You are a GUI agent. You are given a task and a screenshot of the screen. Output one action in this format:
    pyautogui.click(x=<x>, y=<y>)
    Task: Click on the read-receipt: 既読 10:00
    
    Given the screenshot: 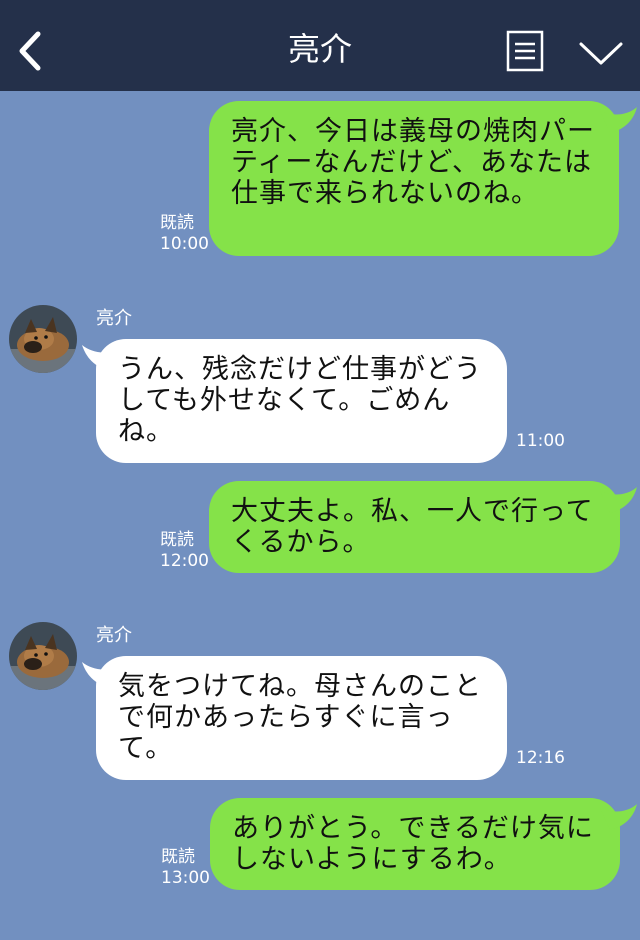 What is the action you would take?
    pyautogui.click(x=184, y=233)
    